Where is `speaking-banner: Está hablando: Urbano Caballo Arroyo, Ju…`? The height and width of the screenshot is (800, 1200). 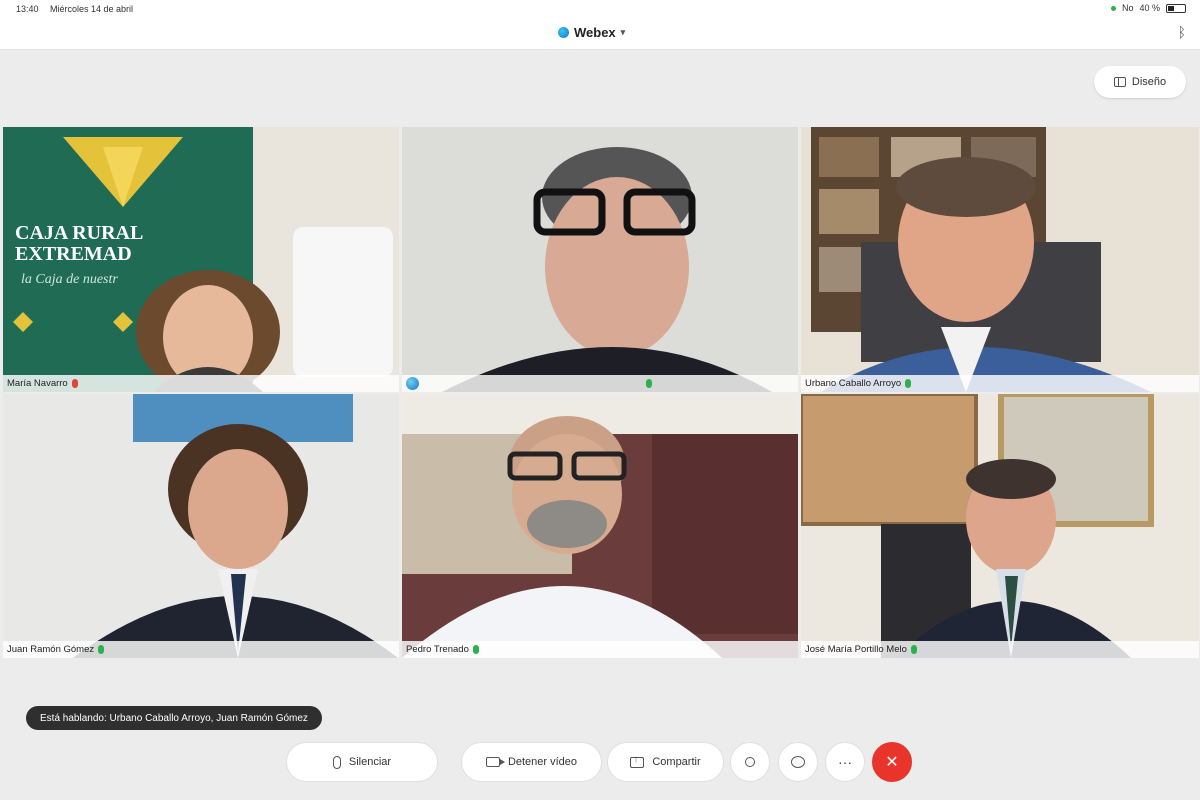
speaking-banner: Está hablando: Urbano Caballo Arroyo, Ju… is located at coordinates (174, 718).